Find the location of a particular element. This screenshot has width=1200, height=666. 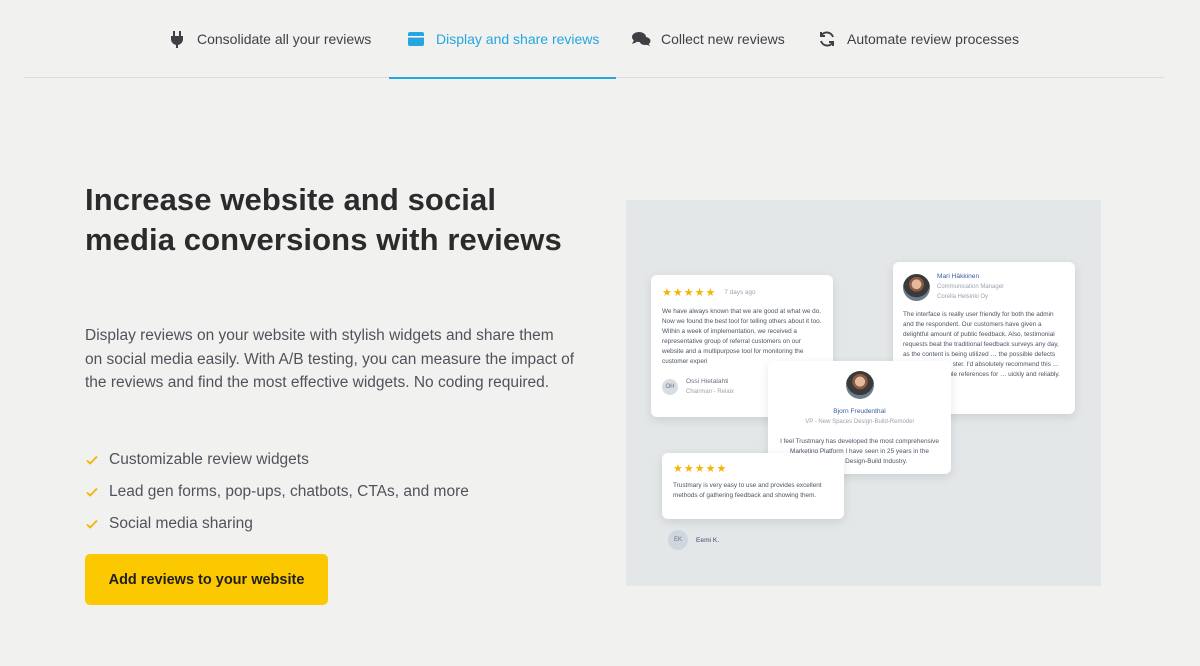

add-reviews-button: Add reviews to your website is located at coordinates (206, 579).